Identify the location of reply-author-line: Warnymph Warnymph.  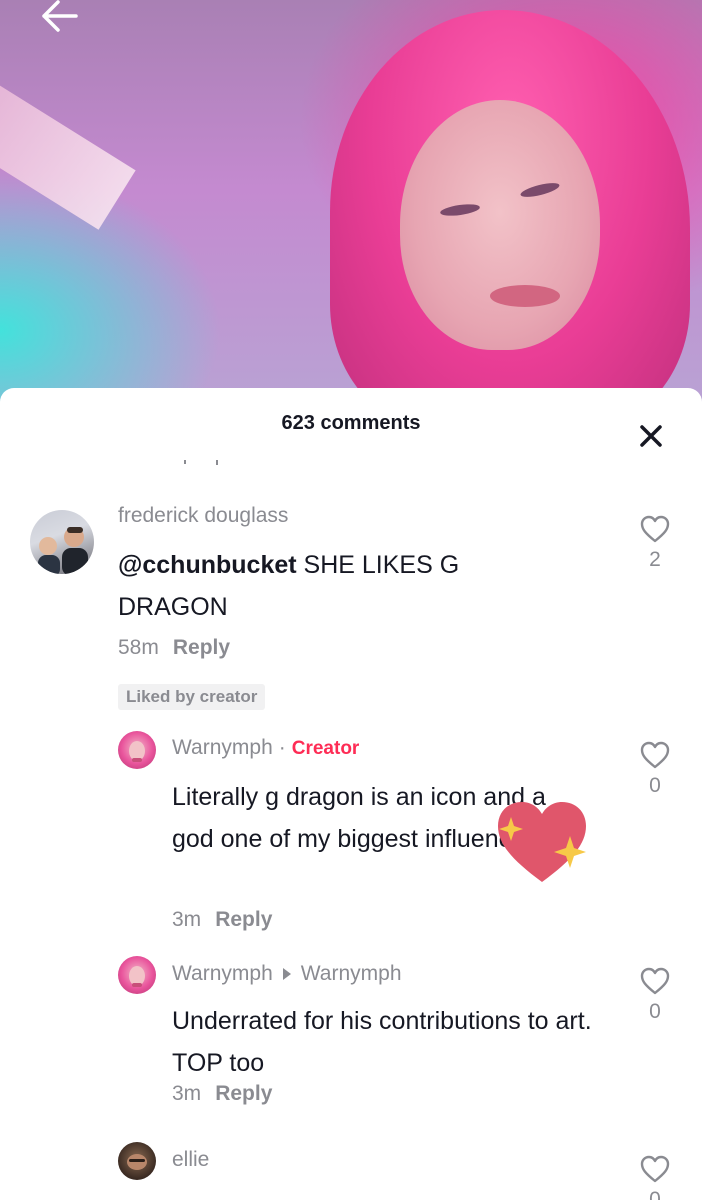
(287, 974).